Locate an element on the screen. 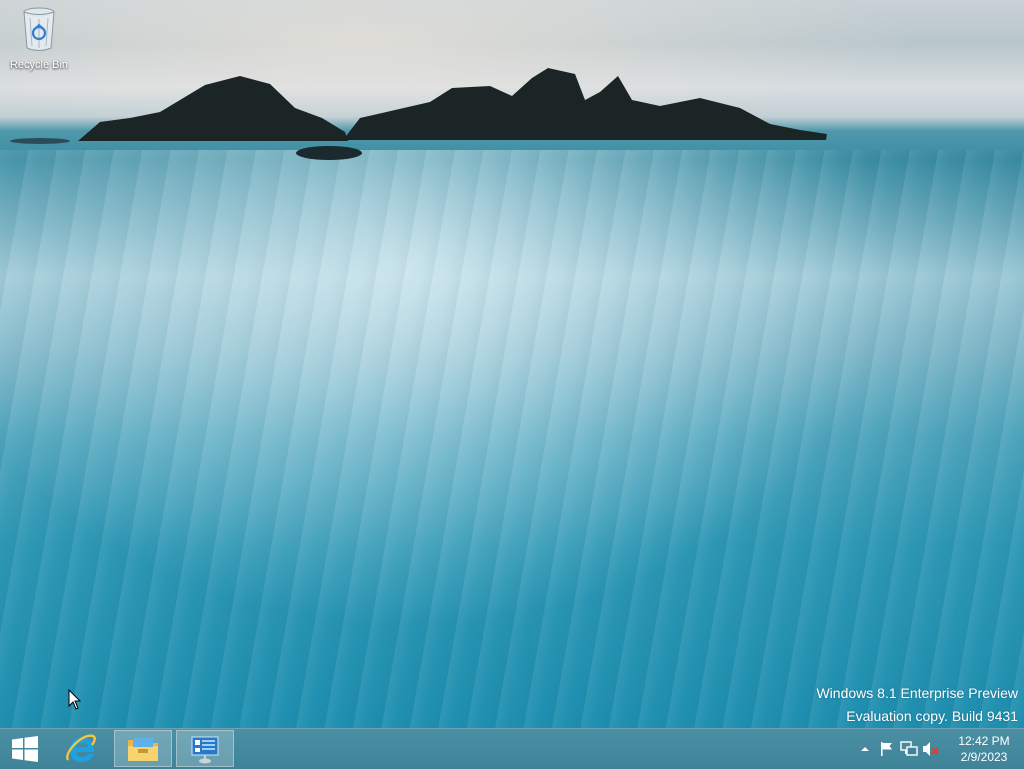  recycle-bin-label: Recycle Bin is located at coordinates (39, 65).